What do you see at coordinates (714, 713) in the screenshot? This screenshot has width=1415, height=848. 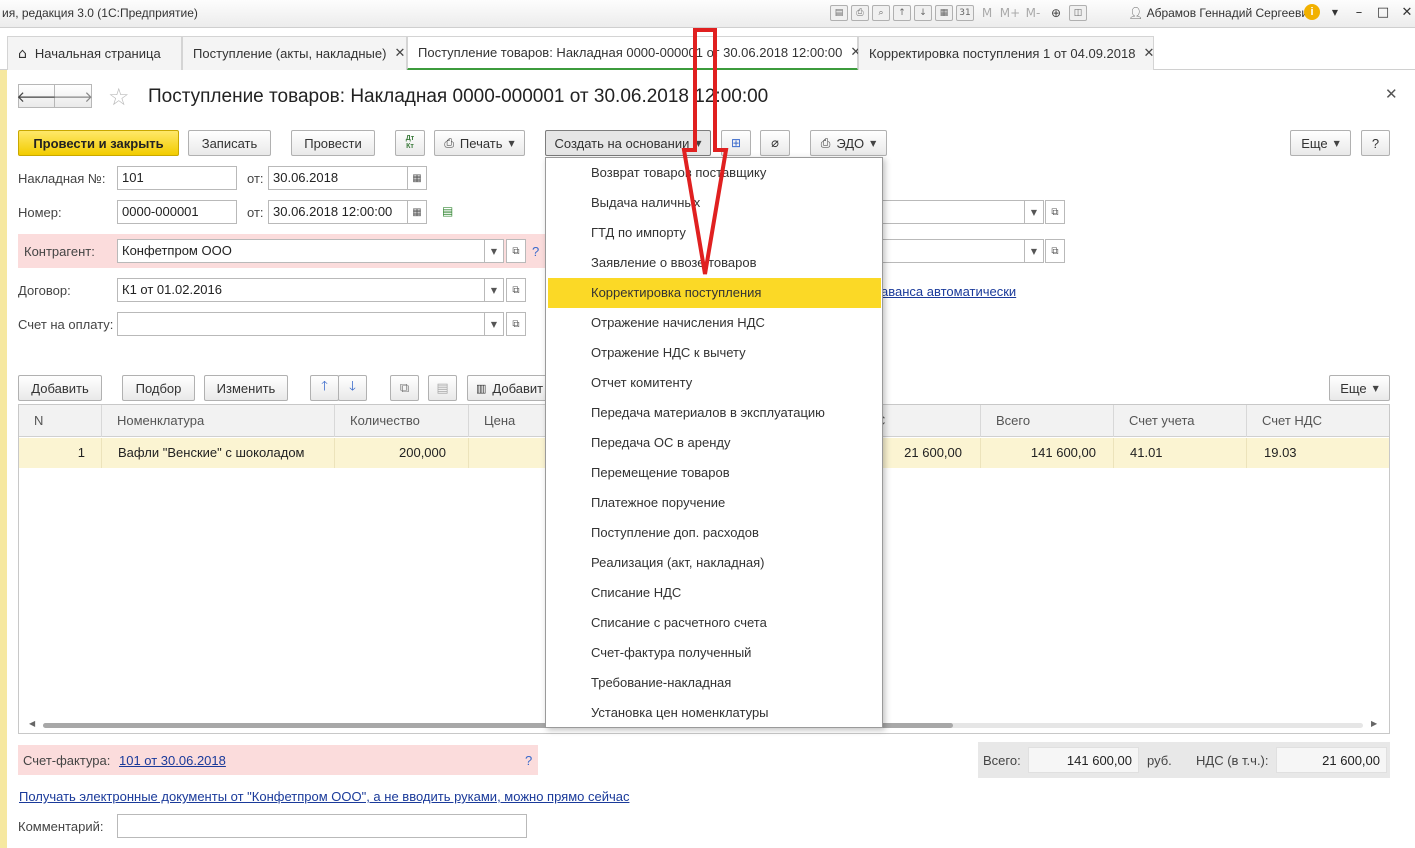 I see `menu-item-price-setting: Установка цен номенклатуры` at bounding box center [714, 713].